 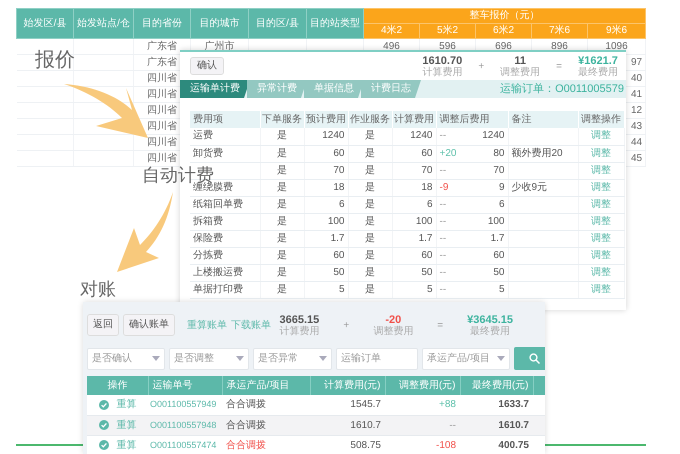 What do you see at coordinates (326, 289) in the screenshot?
I see `table-cell: 5` at bounding box center [326, 289].